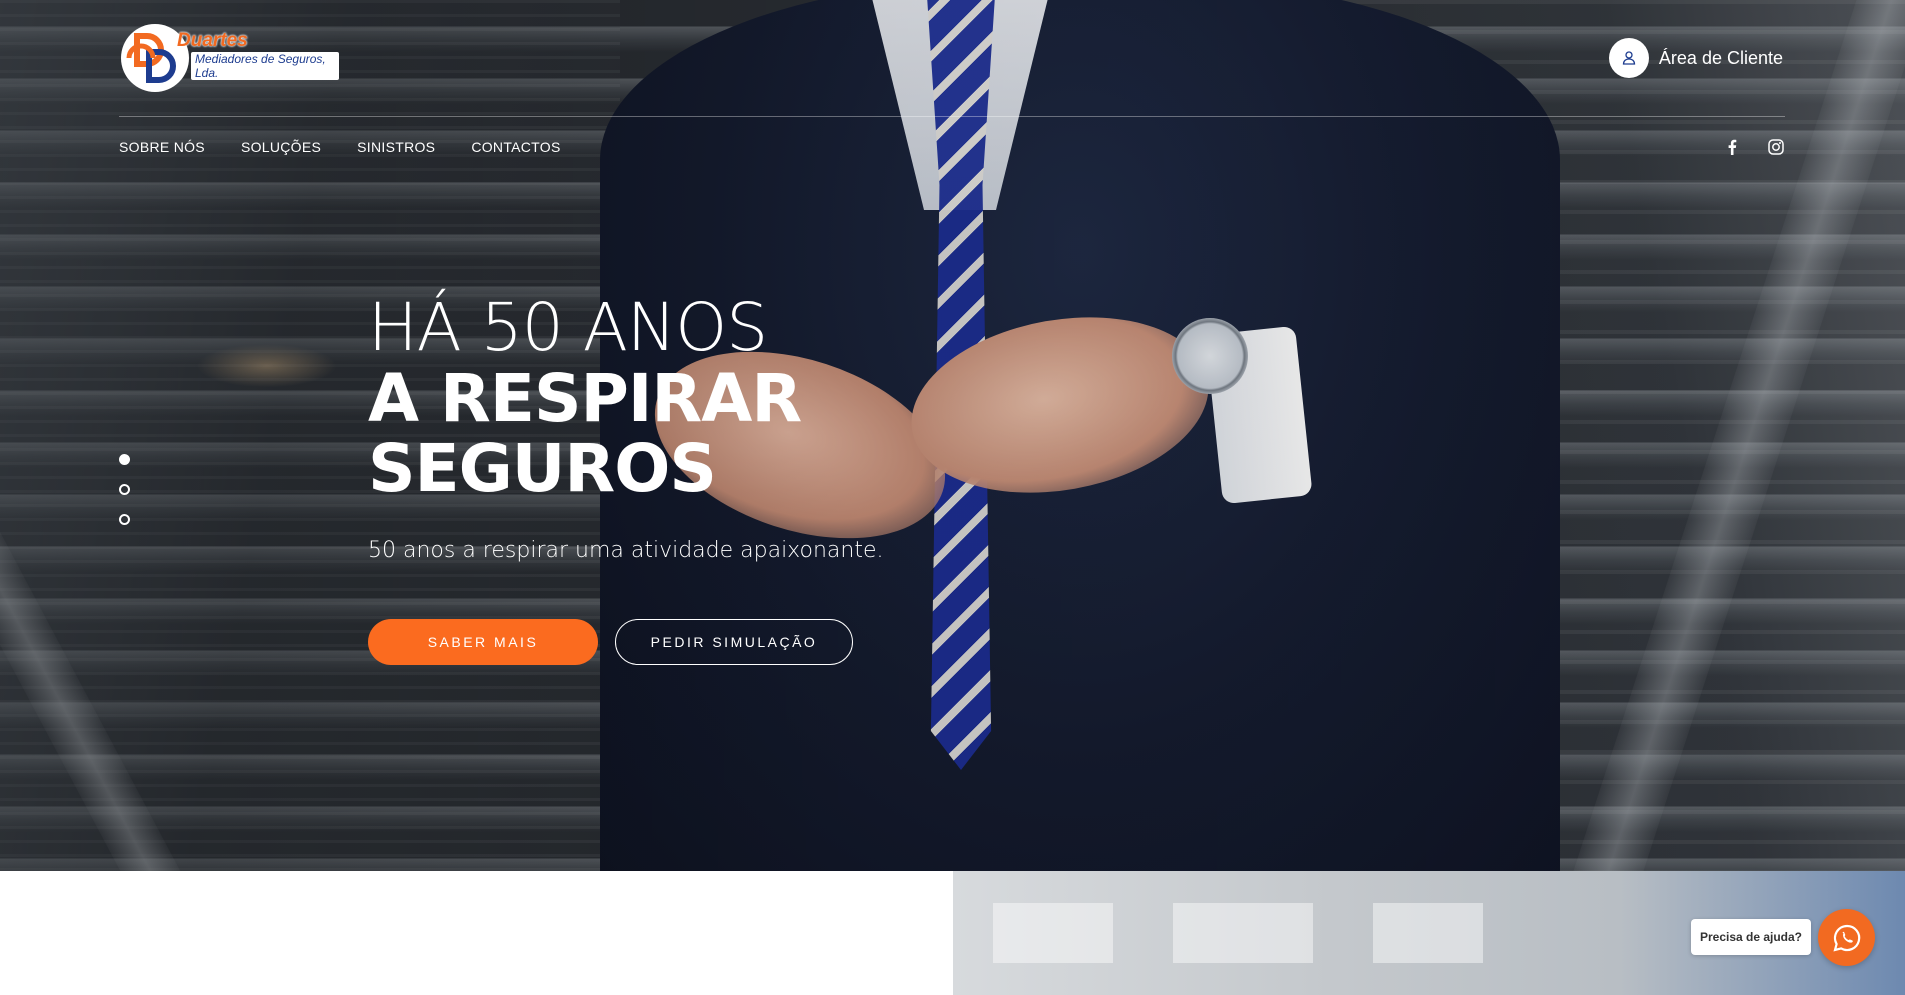  I want to click on hero-title-line-1: HÁ 50 ANOS, so click(568, 327).